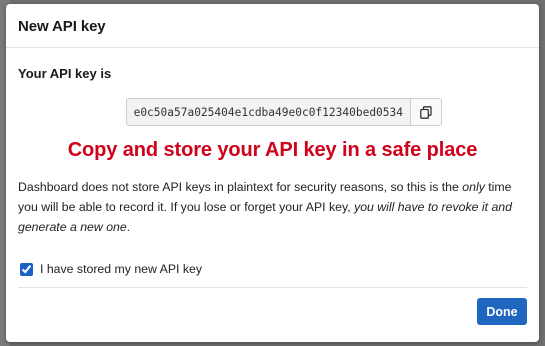  What do you see at coordinates (128, 227) in the screenshot?
I see `description-text-3: .` at bounding box center [128, 227].